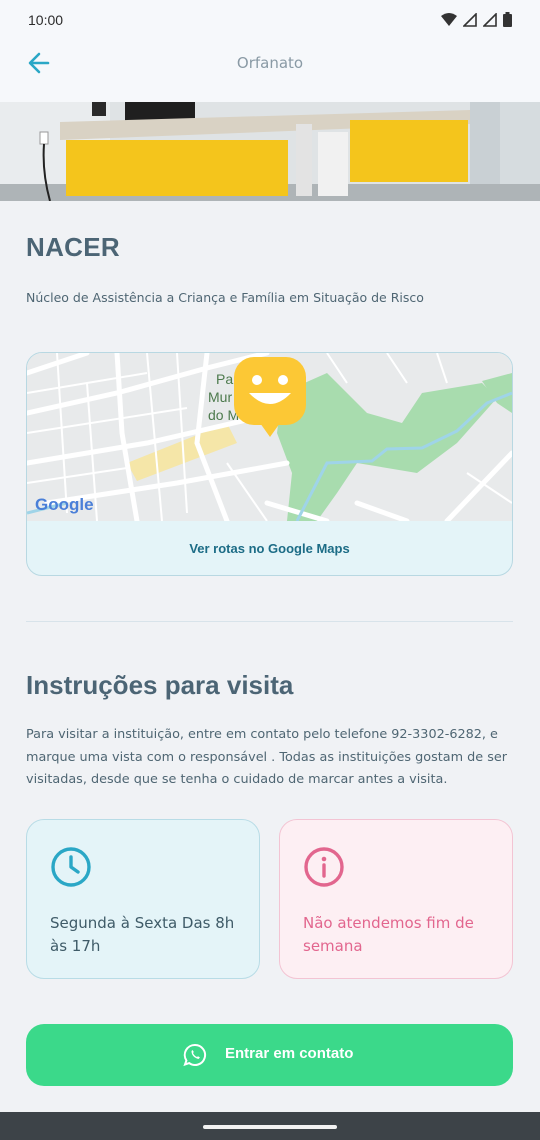 The width and height of the screenshot is (540, 1140). I want to click on map-label: do M, so click(223, 415).